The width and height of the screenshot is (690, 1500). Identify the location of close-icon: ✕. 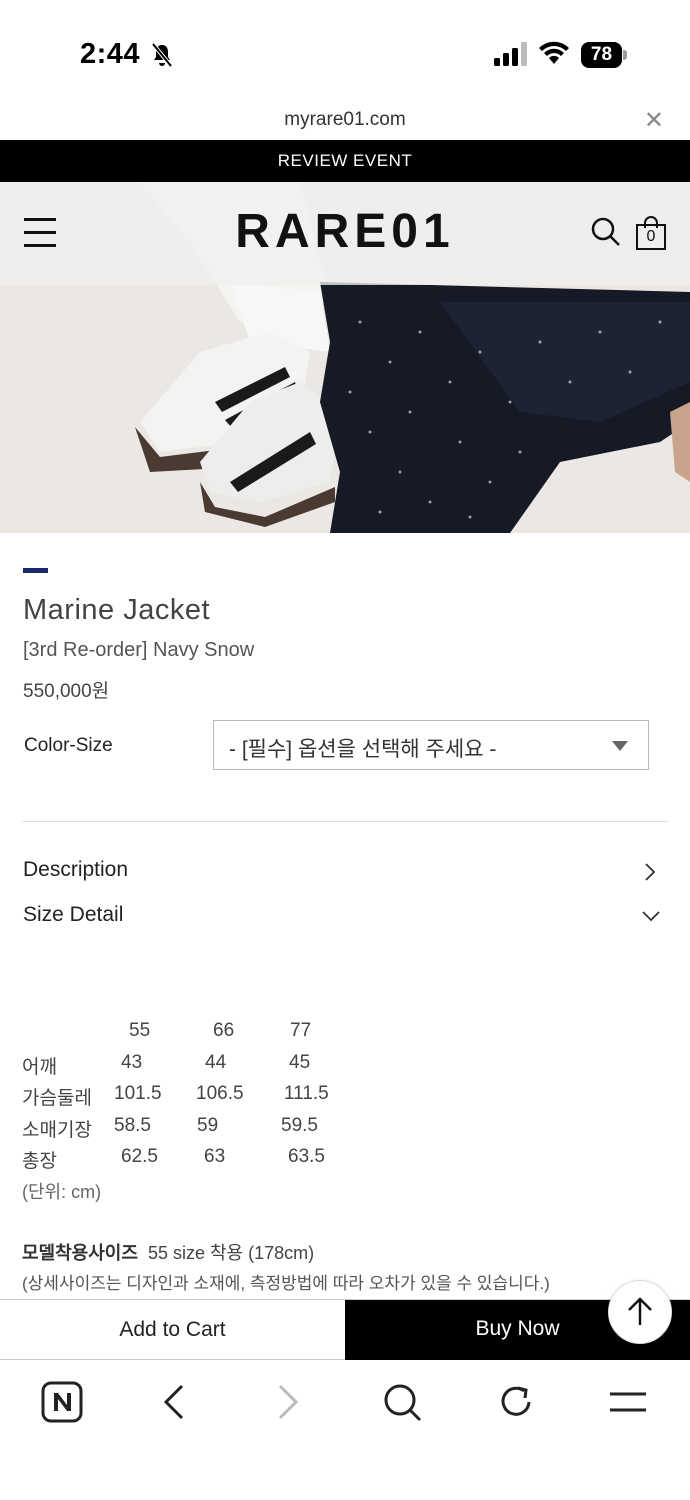
(654, 120).